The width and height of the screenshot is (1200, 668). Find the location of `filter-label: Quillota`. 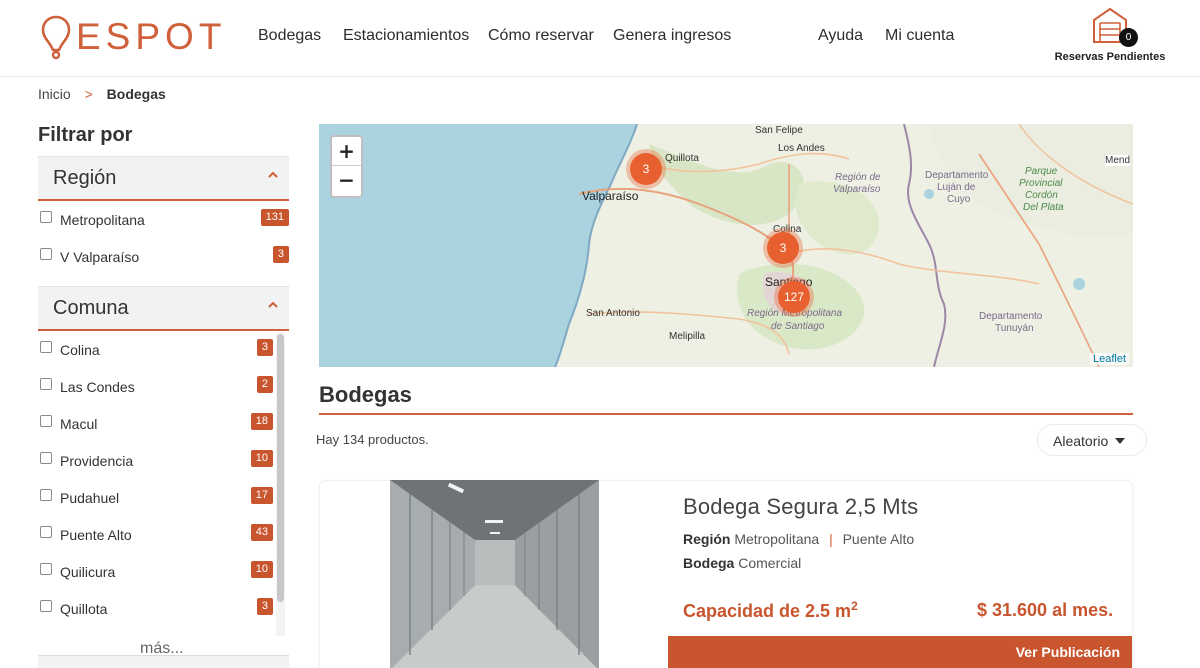

filter-label: Quillota is located at coordinates (84, 609).